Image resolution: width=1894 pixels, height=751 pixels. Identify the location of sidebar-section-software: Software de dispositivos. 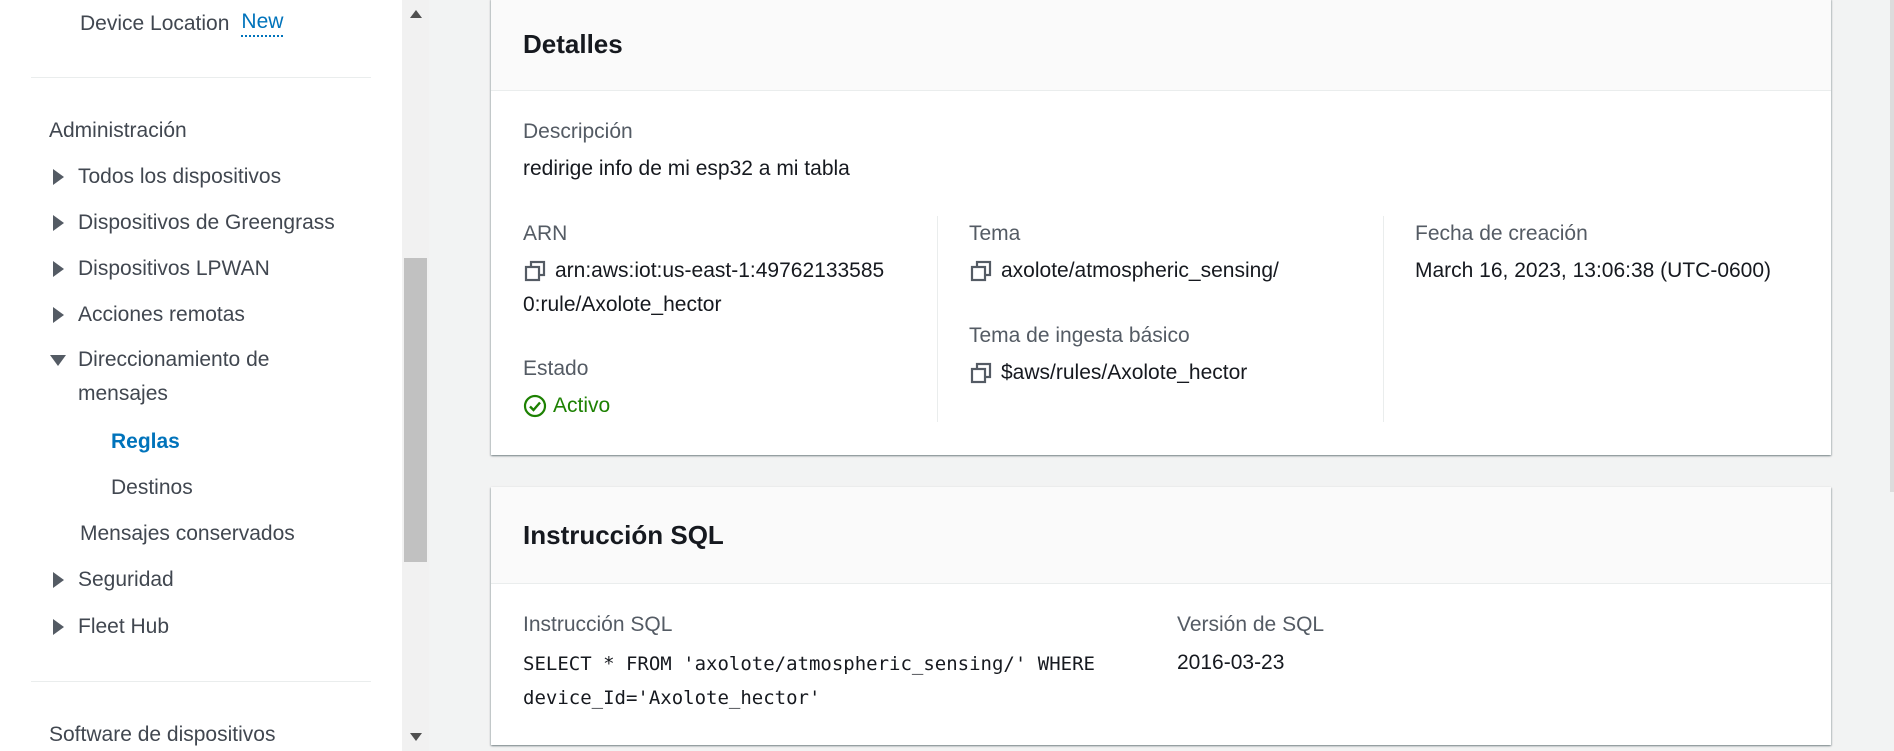
(162, 735).